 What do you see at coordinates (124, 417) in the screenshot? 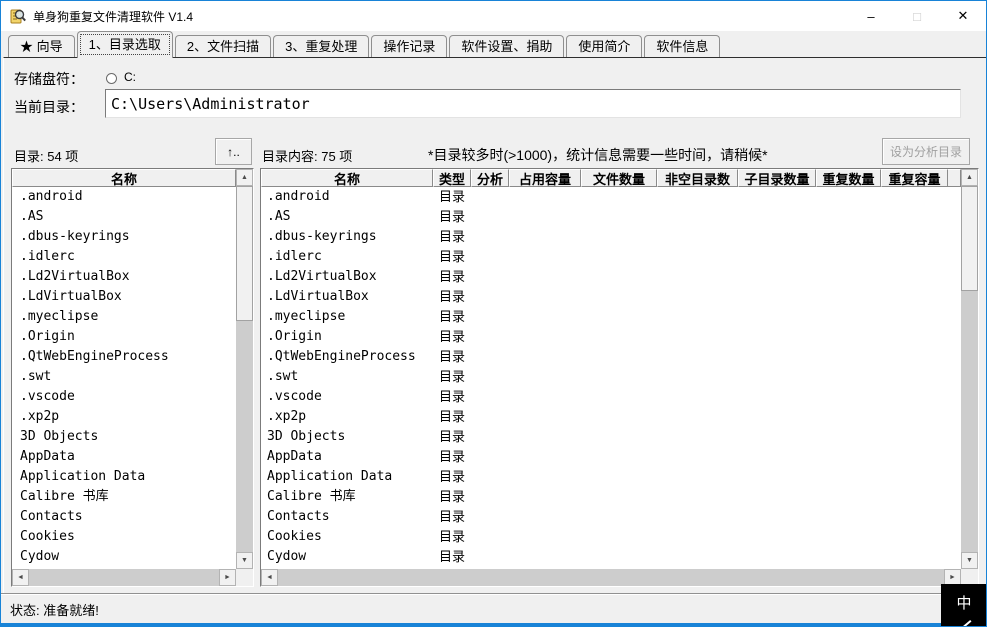
I see `list-item: .xp2p` at bounding box center [124, 417].